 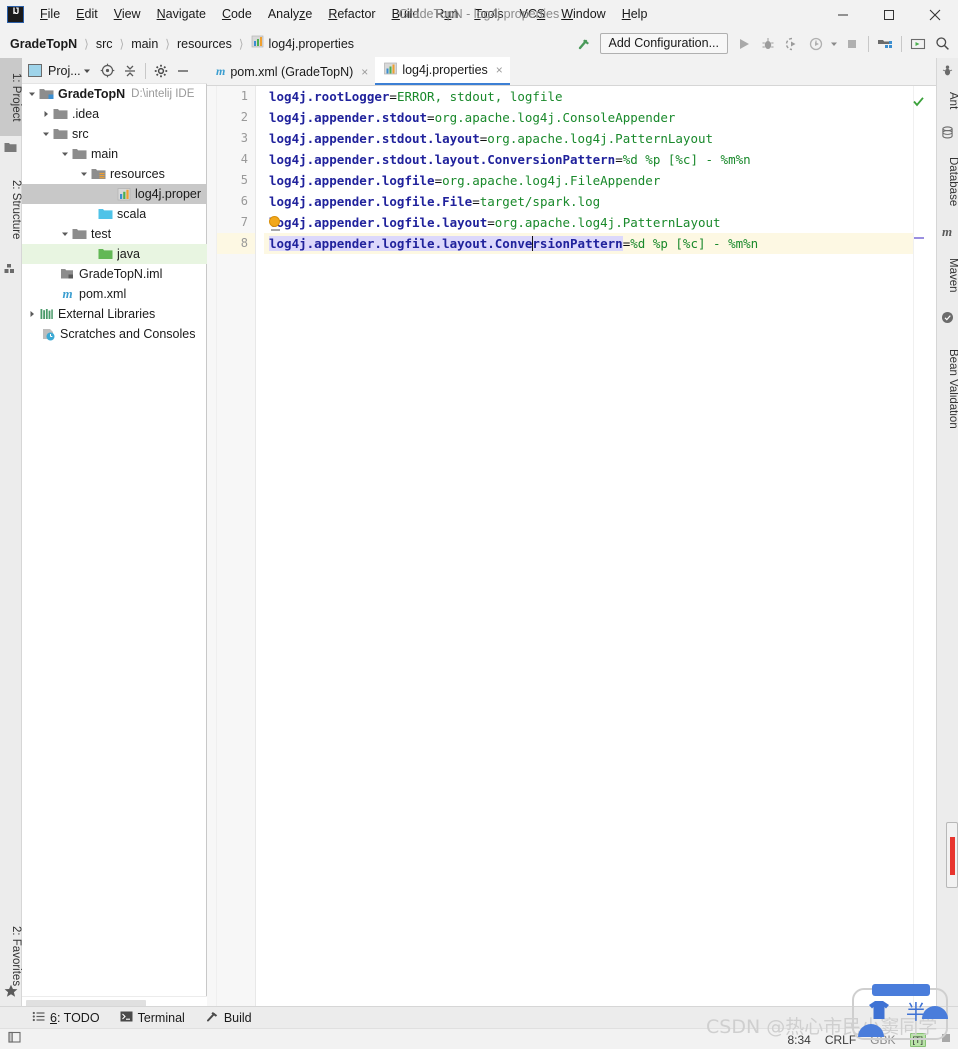 I want to click on tree-row-resources: resources, so click(x=114, y=174).